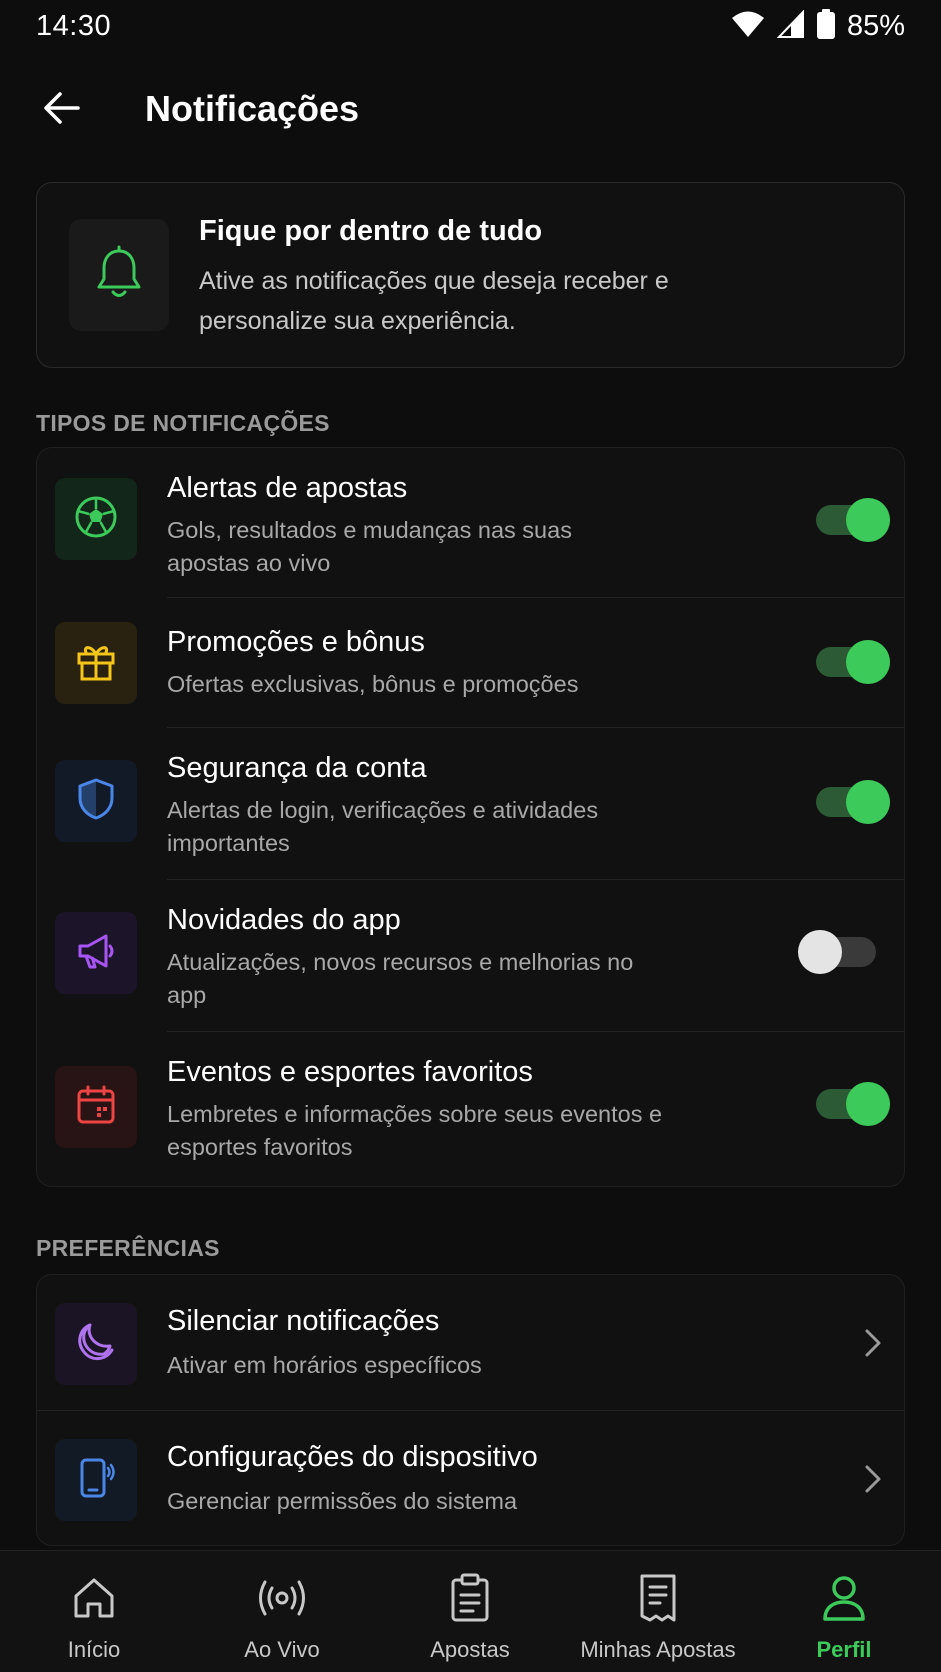 The height and width of the screenshot is (1672, 941). What do you see at coordinates (371, 231) in the screenshot?
I see `info-title: Fique por dentro de tudo` at bounding box center [371, 231].